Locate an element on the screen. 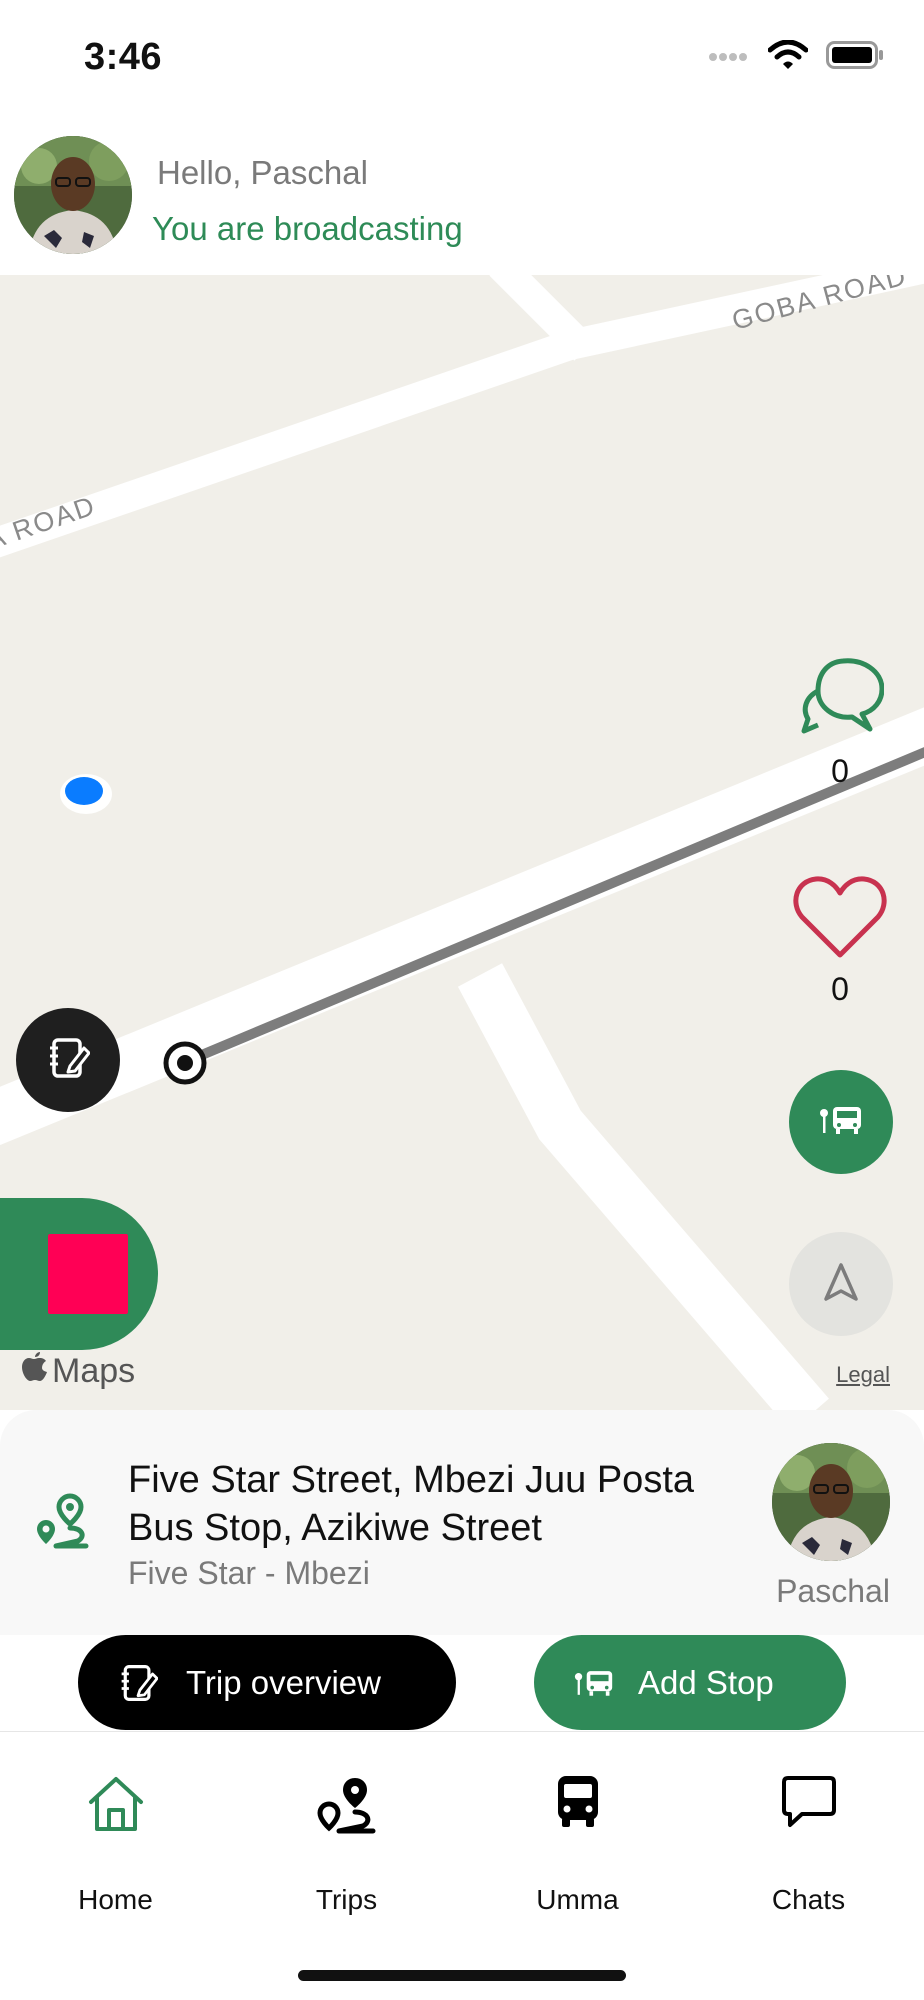  recenter-button is located at coordinates (841, 1284).